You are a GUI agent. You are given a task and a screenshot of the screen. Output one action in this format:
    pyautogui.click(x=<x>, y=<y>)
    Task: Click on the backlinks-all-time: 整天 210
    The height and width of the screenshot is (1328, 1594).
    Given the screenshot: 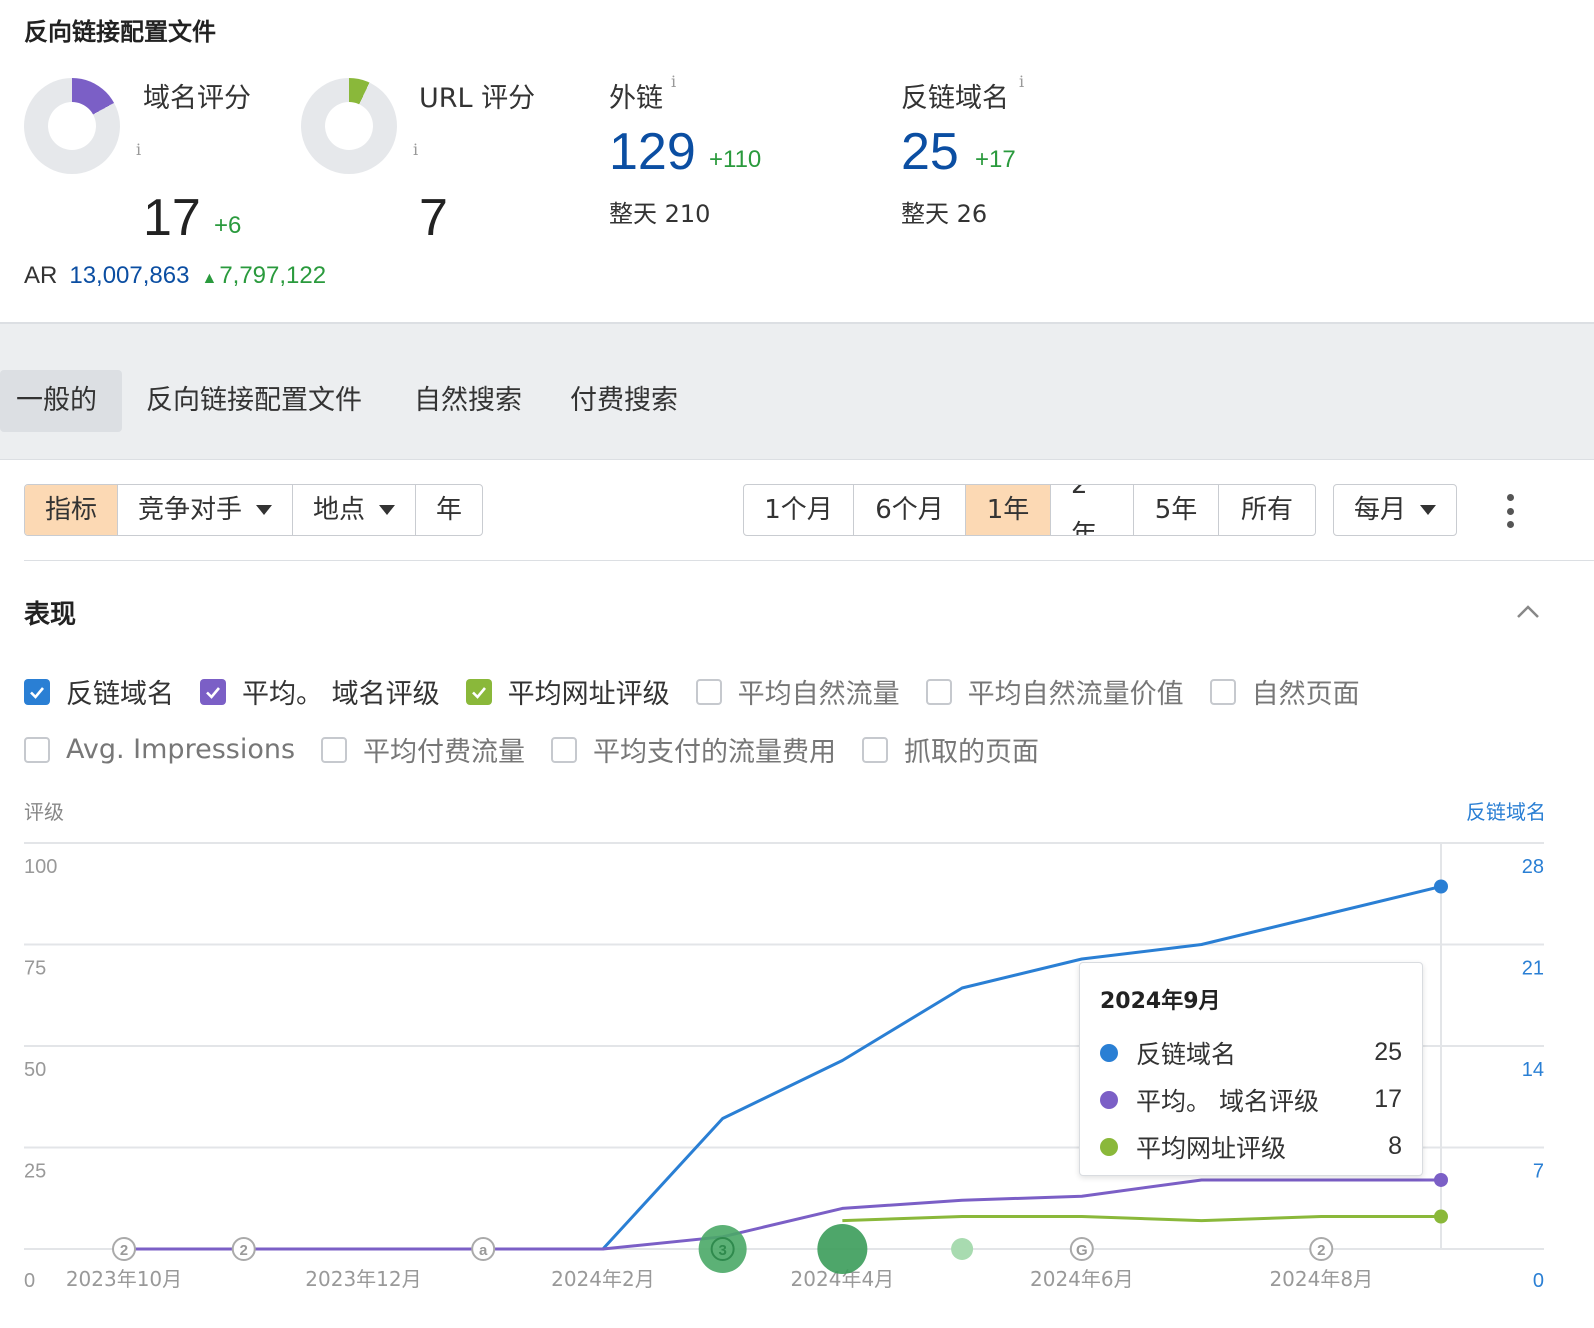 What is the action you would take?
    pyautogui.click(x=660, y=214)
    